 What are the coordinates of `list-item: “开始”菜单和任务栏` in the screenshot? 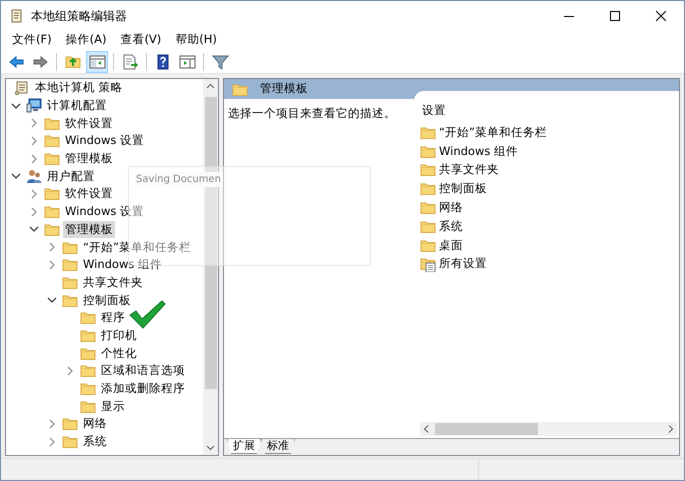 It's located at (493, 133).